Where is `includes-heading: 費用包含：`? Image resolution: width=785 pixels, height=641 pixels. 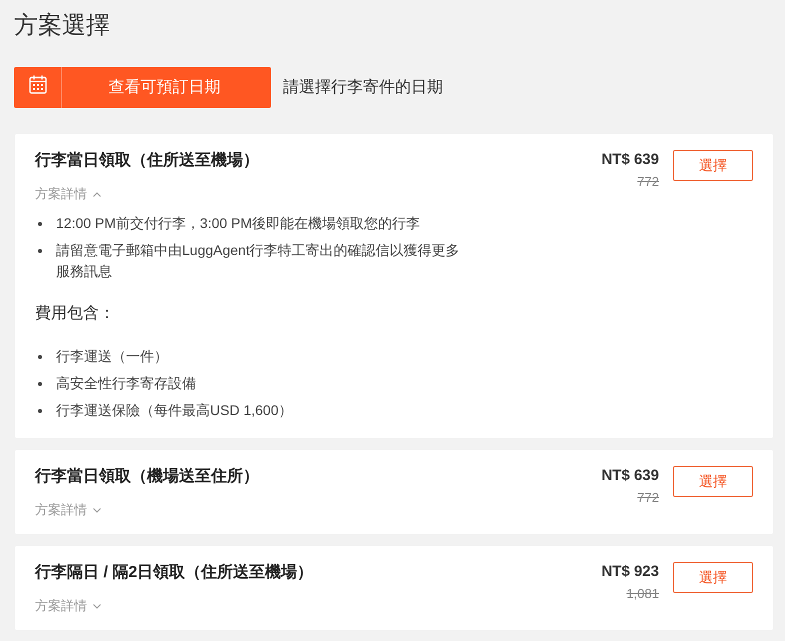 includes-heading: 費用包含： is located at coordinates (75, 314).